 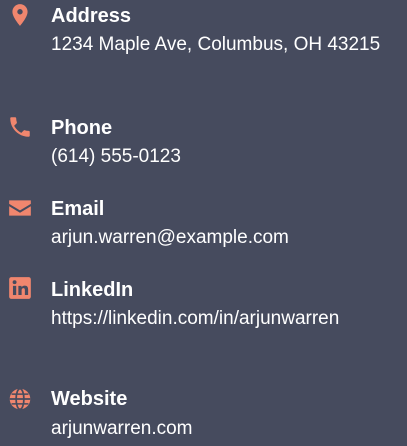 What do you see at coordinates (92, 290) in the screenshot?
I see `contact-title-linkedin: LinkedIn` at bounding box center [92, 290].